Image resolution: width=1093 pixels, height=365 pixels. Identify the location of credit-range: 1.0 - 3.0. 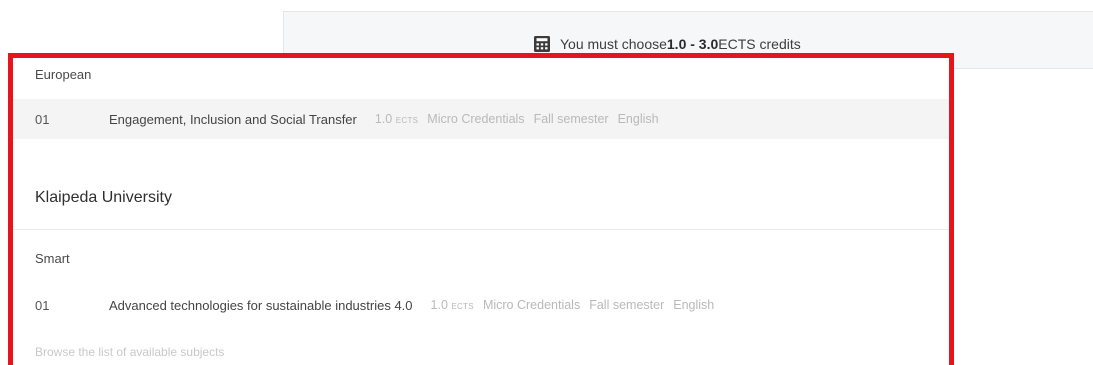
(692, 44).